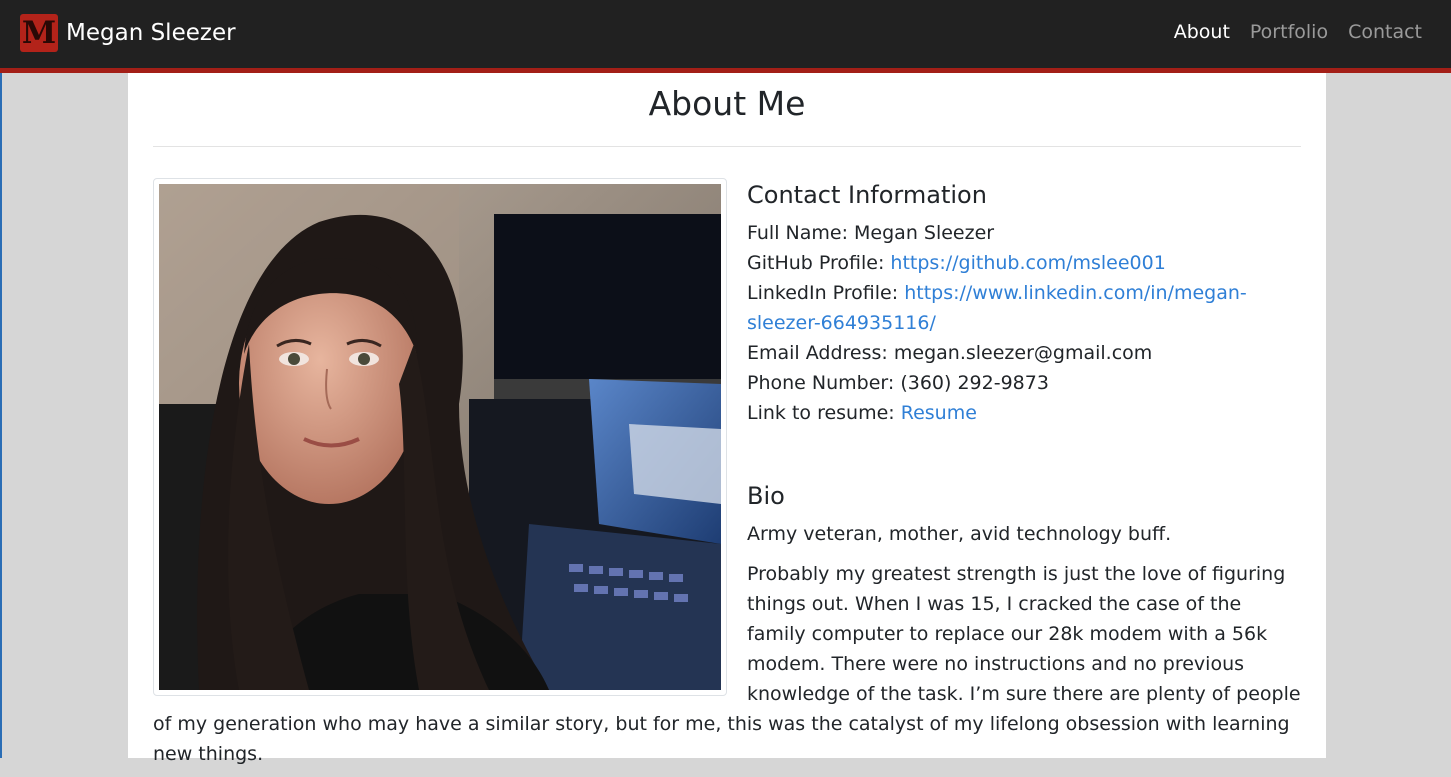 This screenshot has height=777, width=1451. Describe the element at coordinates (727, 146) in the screenshot. I see `title-divider` at that location.